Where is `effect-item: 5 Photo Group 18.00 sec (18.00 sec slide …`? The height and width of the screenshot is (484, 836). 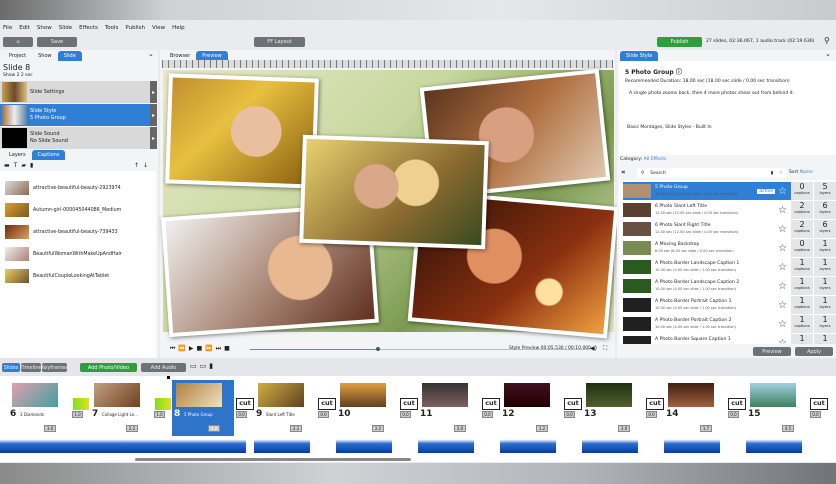 effect-item: 5 Photo Group 18.00 sec (18.00 sec slide … is located at coordinates (707, 191).